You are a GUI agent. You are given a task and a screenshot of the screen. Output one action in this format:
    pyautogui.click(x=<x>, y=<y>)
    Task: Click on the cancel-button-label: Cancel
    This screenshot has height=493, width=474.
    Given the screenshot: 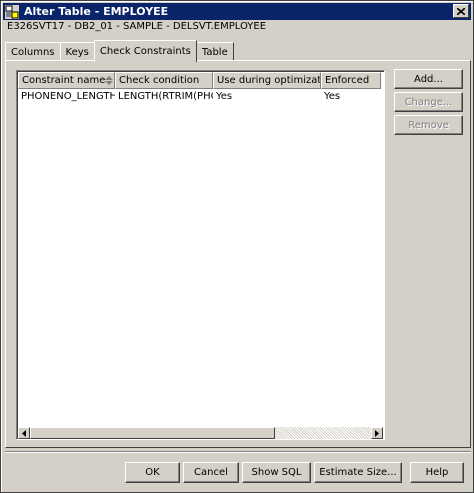 What is the action you would take?
    pyautogui.click(x=211, y=472)
    